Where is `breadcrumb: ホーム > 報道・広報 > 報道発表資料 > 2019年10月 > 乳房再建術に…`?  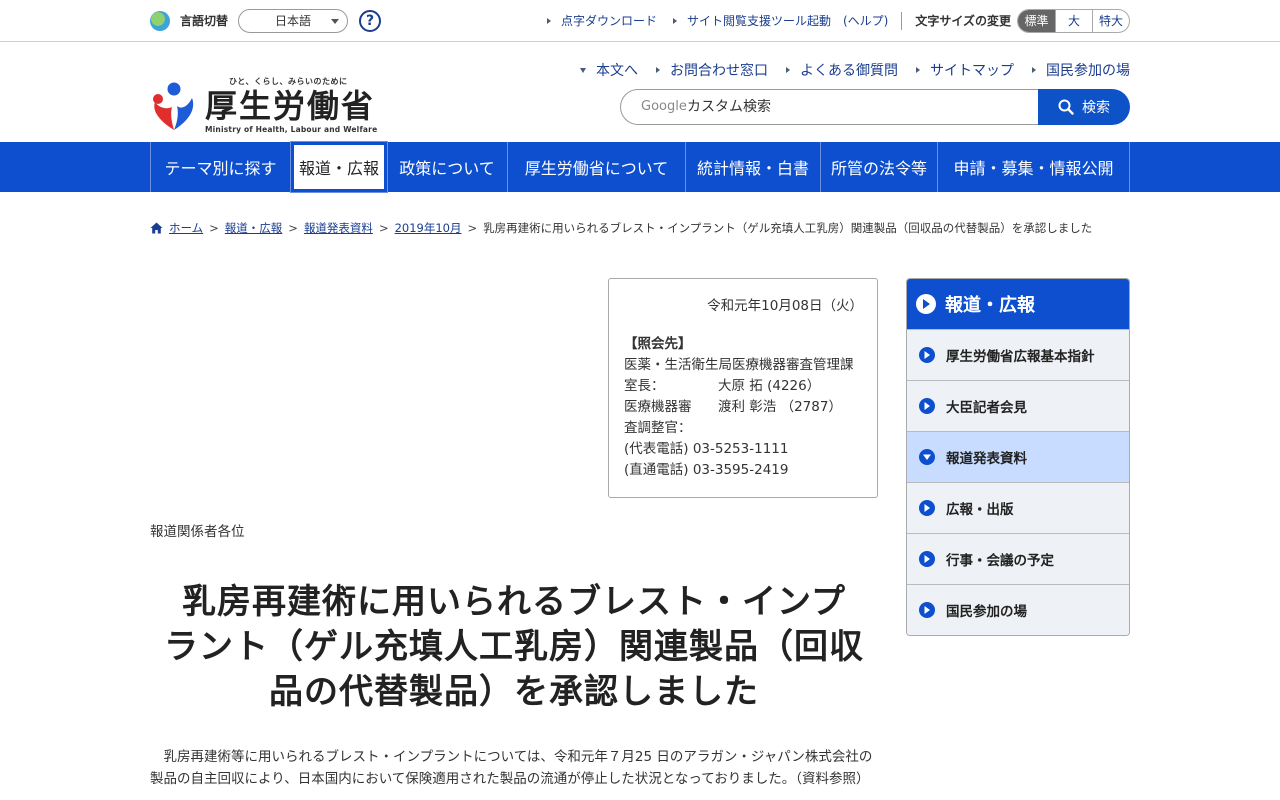
breadcrumb: ホーム > 報道・広報 > 報道発表資料 > 2019年10月 > 乳房再建術に… is located at coordinates (640, 228).